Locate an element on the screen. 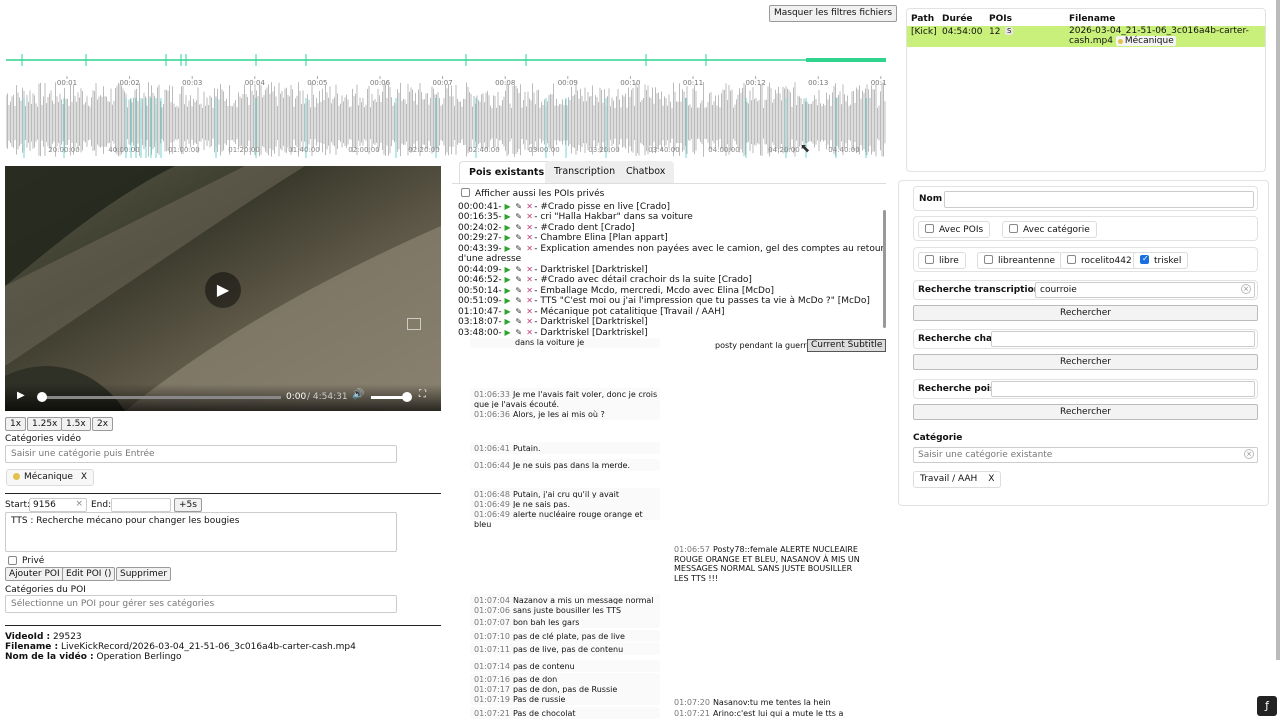 The height and width of the screenshot is (720, 1280). tab-transcription: Transcription is located at coordinates (585, 172).